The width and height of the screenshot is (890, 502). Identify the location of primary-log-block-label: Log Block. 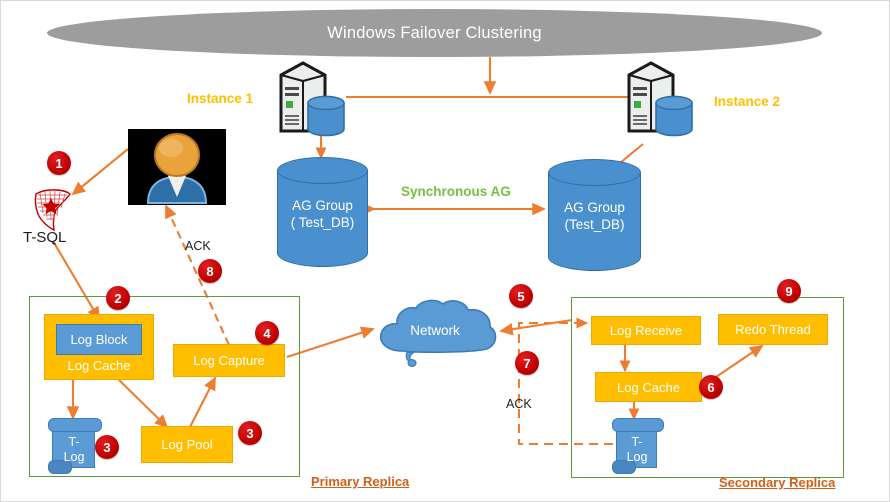
(99, 339).